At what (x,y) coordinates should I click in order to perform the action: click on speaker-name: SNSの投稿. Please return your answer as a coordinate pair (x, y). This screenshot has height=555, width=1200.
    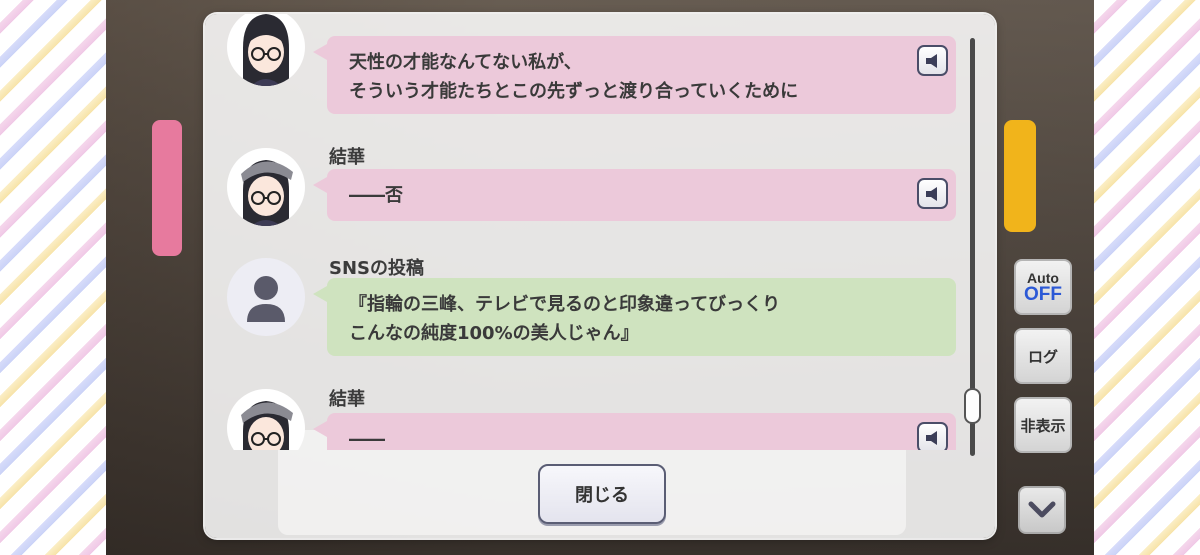
    Looking at the image, I should click on (376, 268).